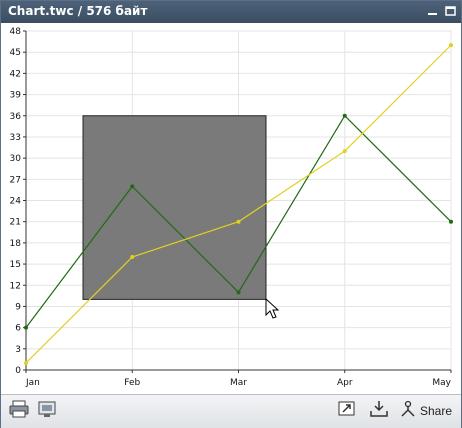  I want to click on y-tick-label: 15, so click(15, 265).